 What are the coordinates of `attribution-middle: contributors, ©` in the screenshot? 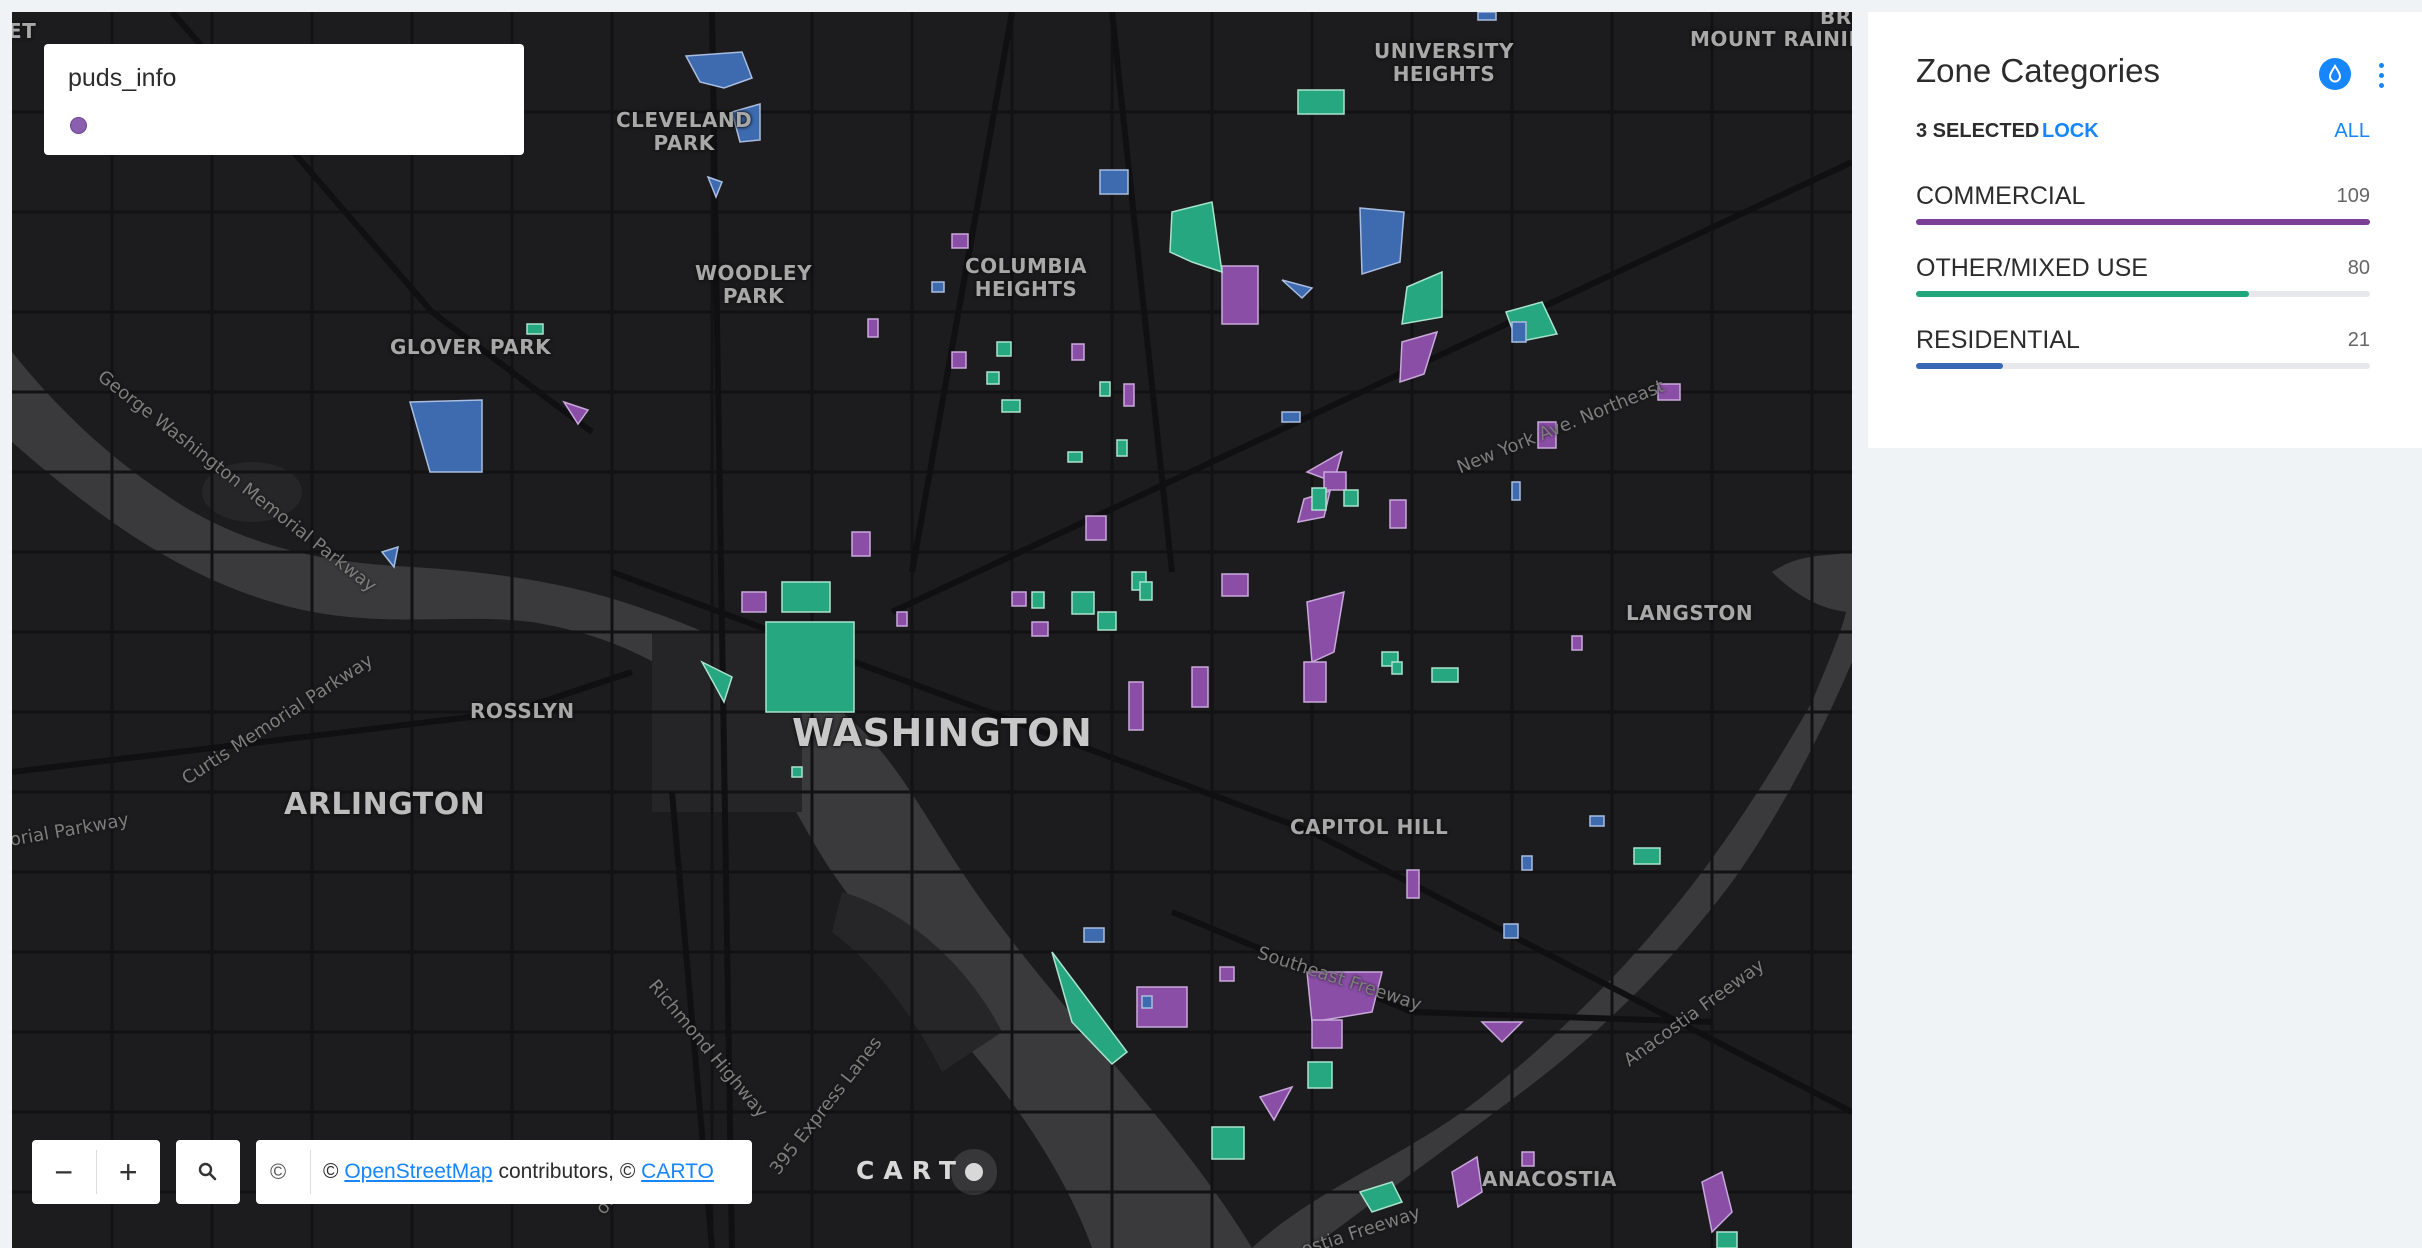 It's located at (567, 1171).